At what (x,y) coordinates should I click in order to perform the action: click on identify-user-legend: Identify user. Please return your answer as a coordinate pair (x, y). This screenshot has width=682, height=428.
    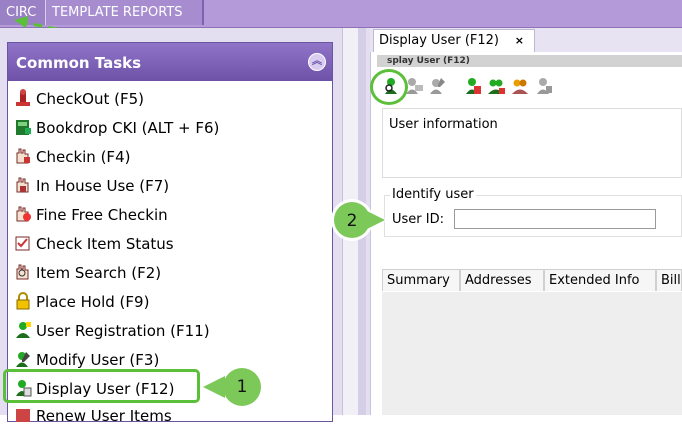
    Looking at the image, I should click on (433, 194).